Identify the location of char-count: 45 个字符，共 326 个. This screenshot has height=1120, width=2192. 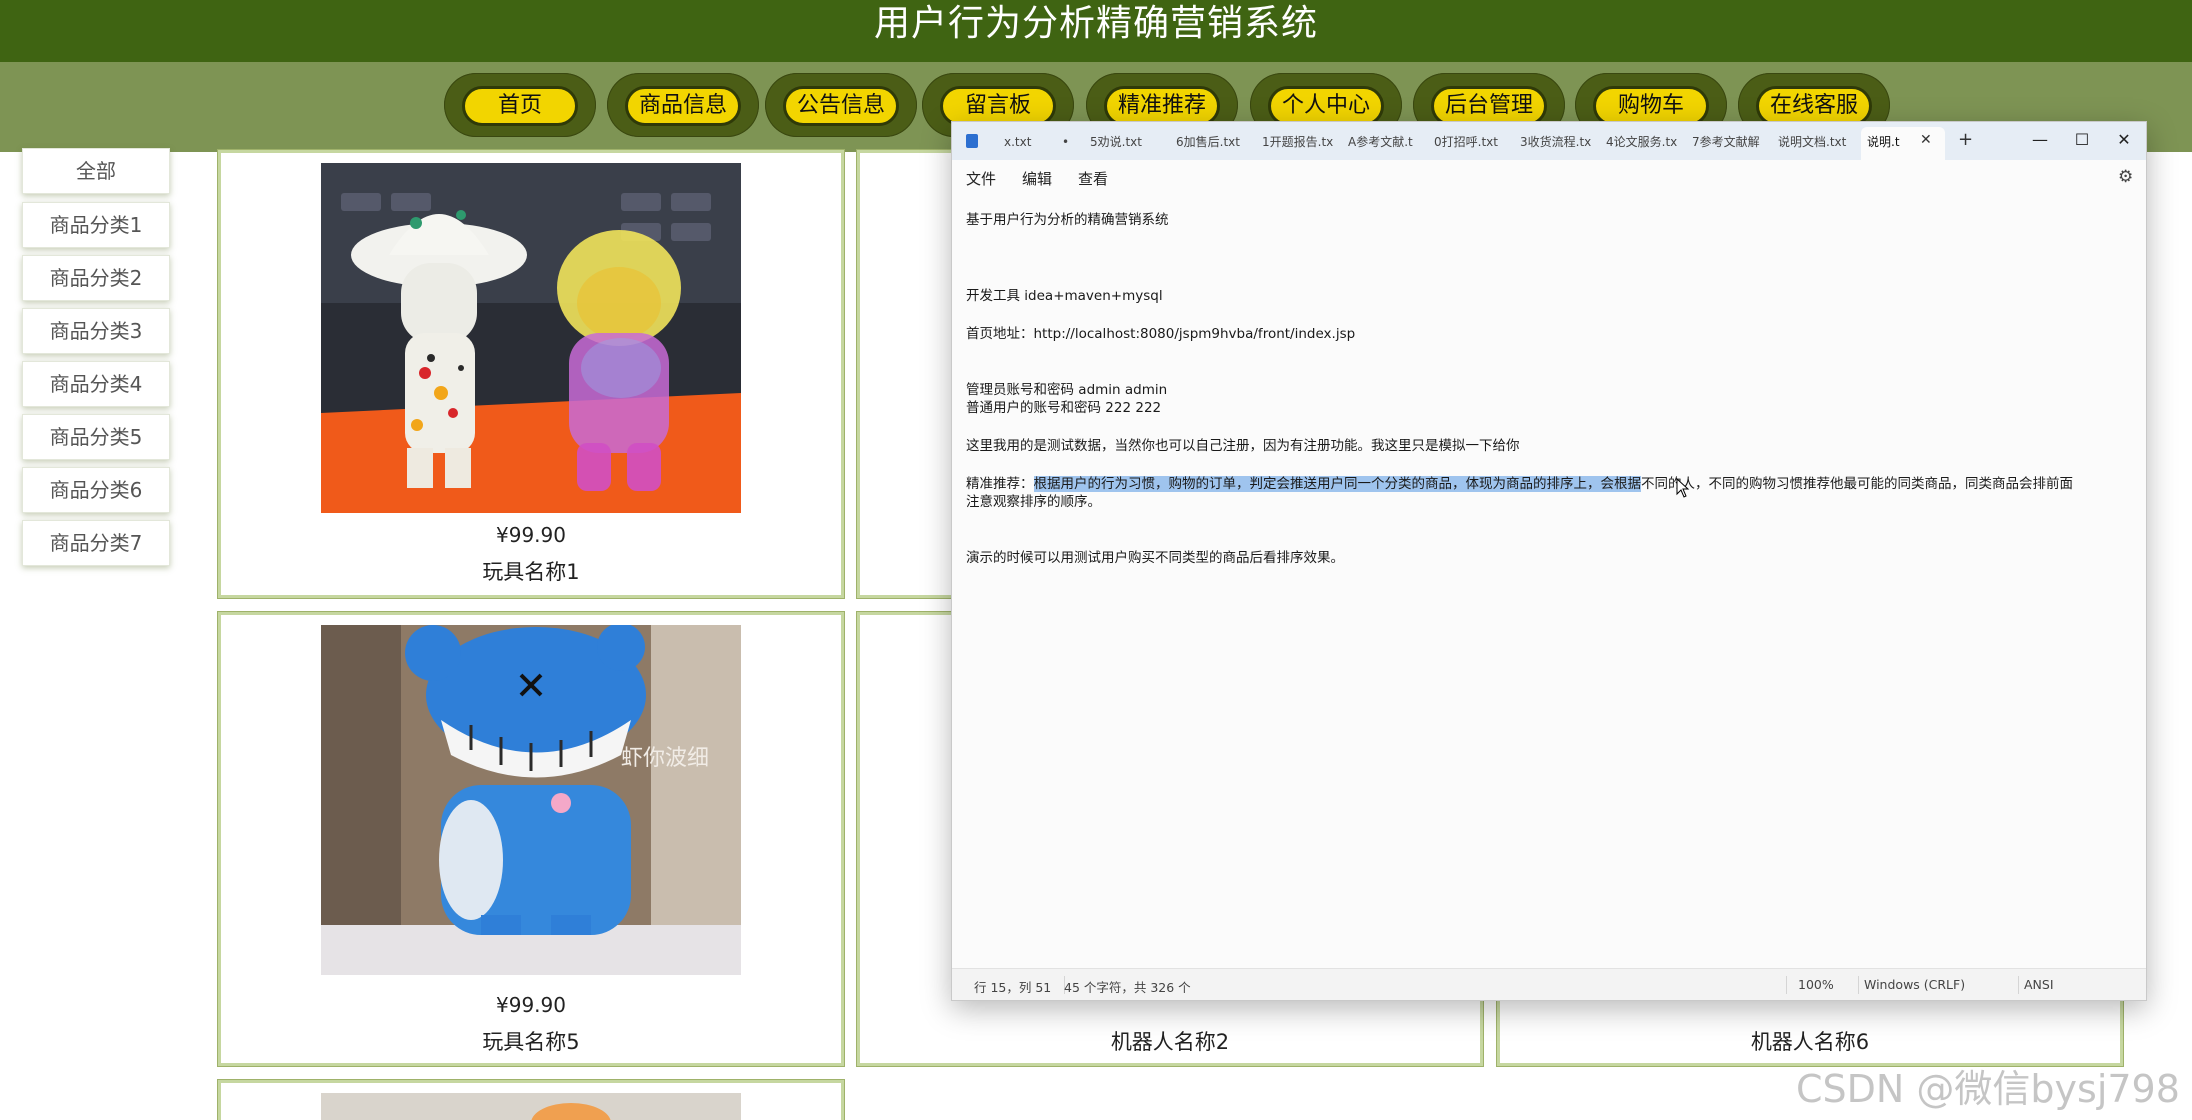
(1127, 987).